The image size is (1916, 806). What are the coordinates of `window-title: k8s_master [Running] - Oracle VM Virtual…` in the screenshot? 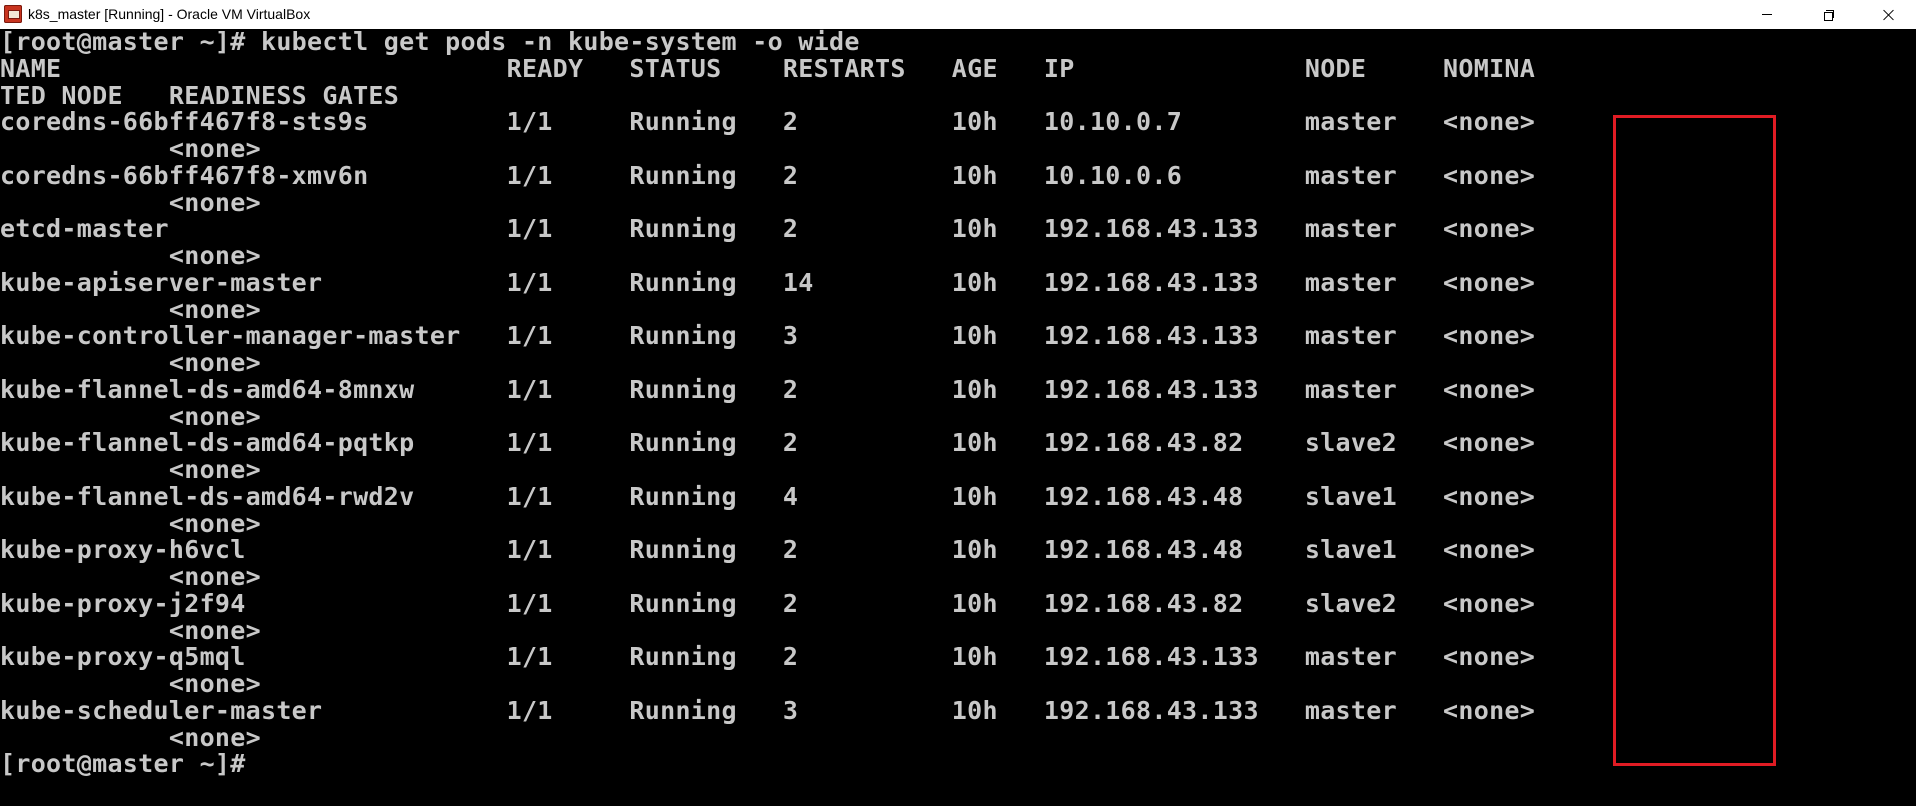 It's located at (169, 14).